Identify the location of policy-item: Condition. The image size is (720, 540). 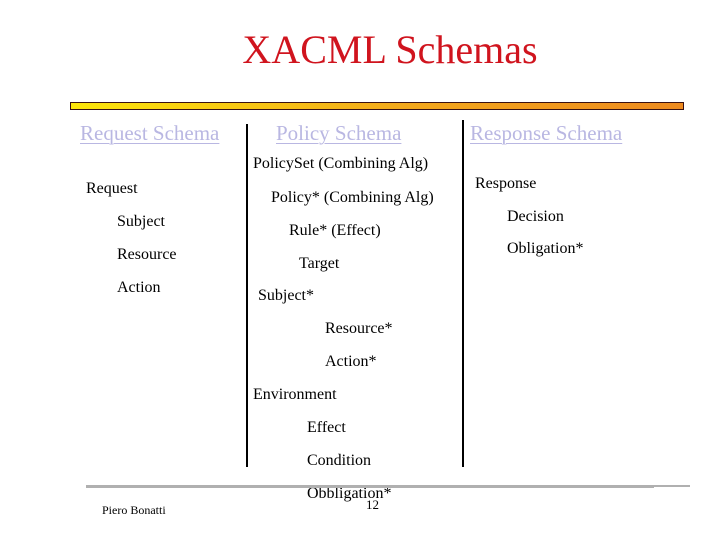
(339, 460).